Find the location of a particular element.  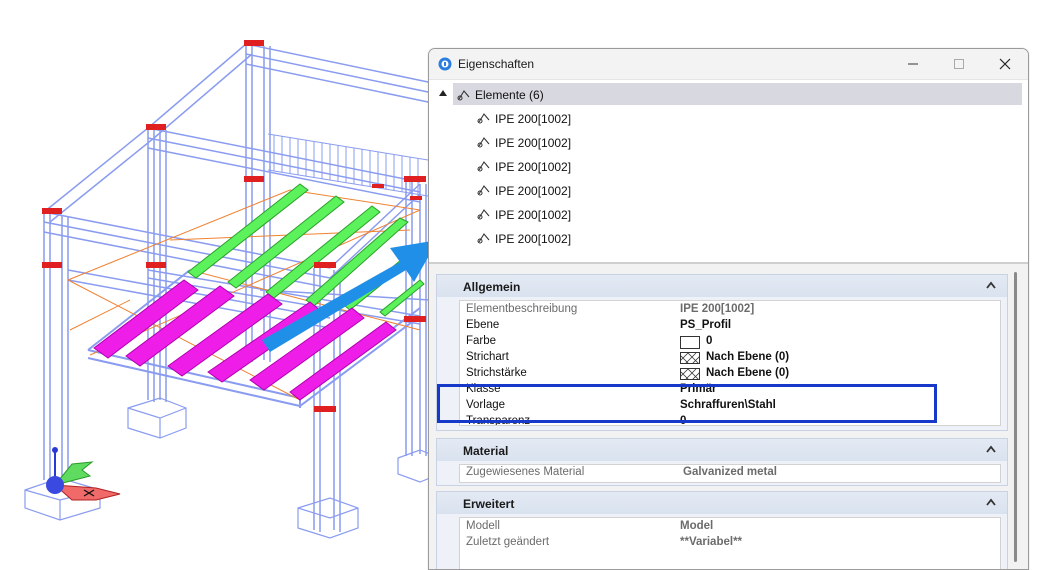

minimize-icon is located at coordinates (913, 64).